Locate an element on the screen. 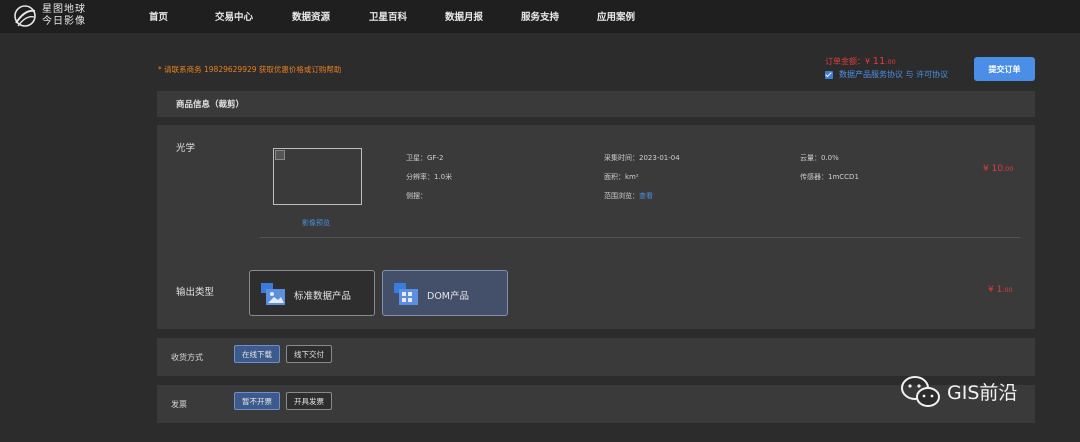  output-type-label: 输出类型 is located at coordinates (195, 292).